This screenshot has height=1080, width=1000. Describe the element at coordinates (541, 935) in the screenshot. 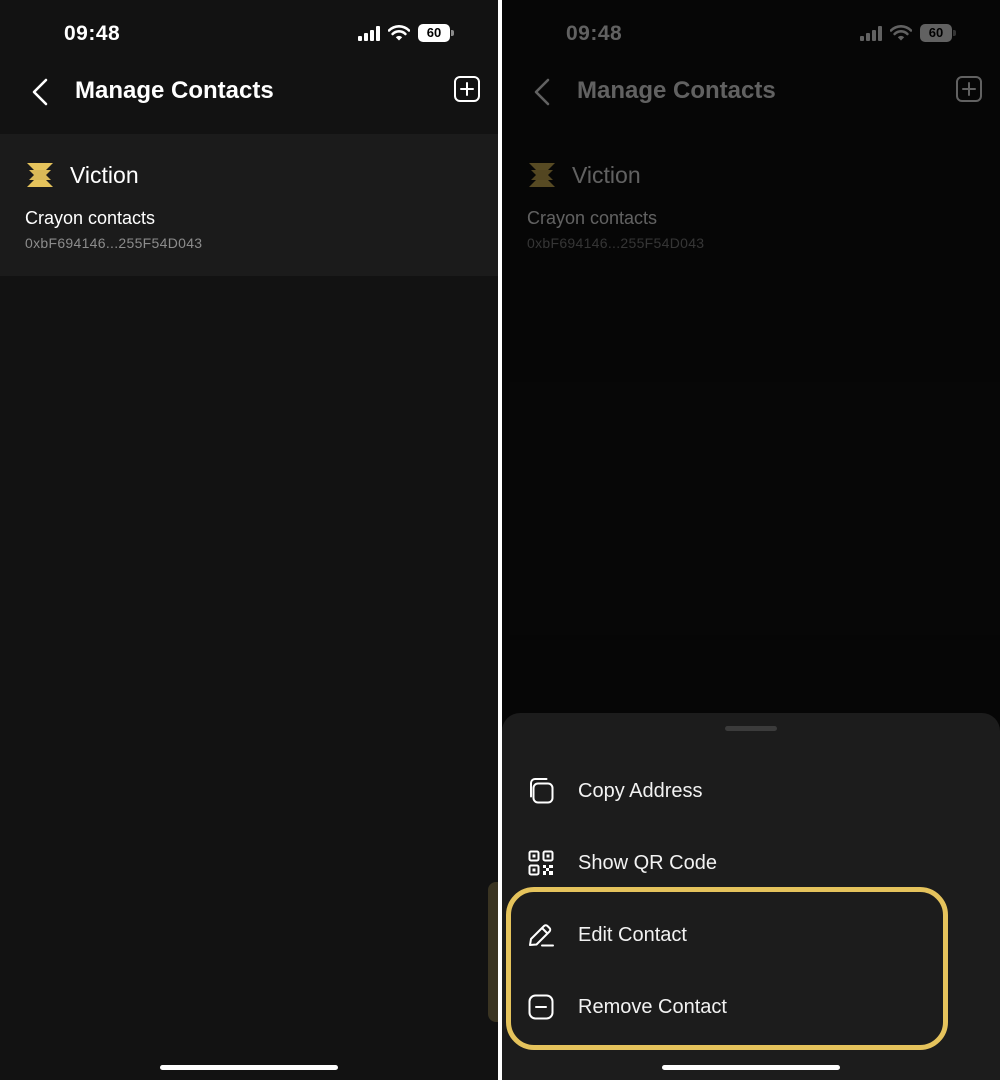

I see `pencil-icon` at that location.